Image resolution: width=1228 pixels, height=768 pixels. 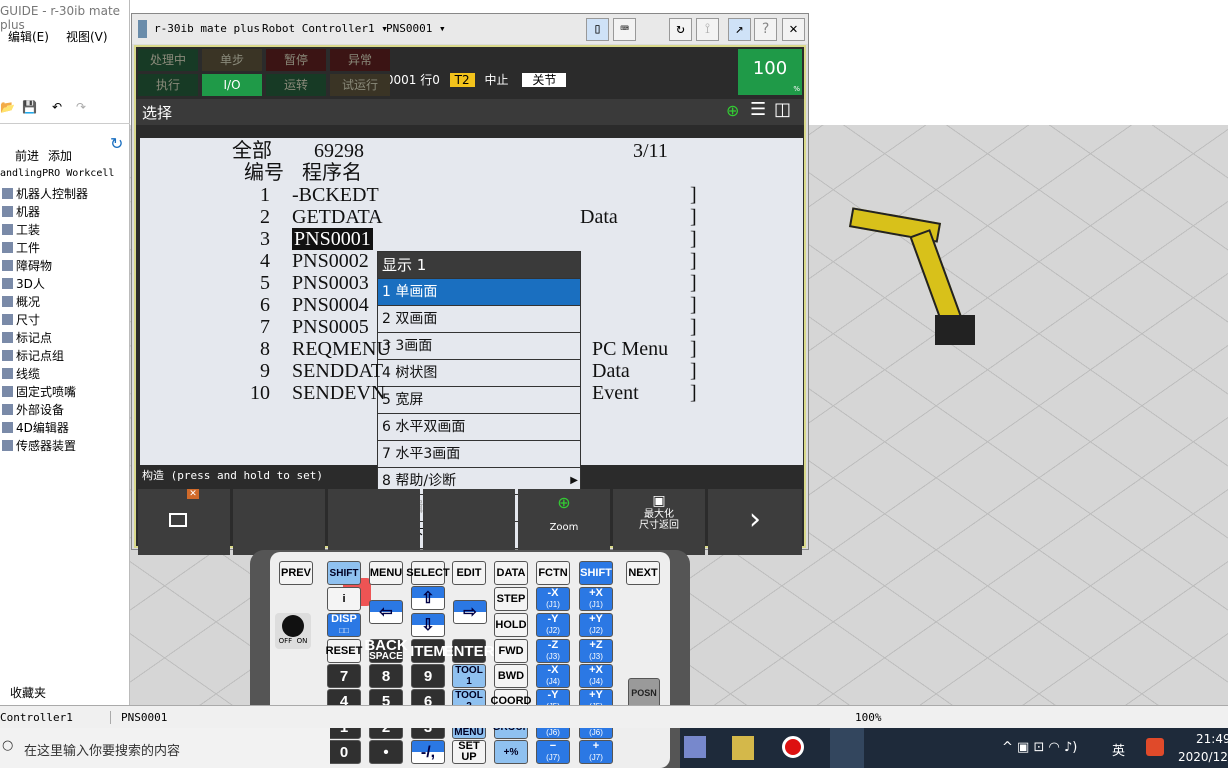 What do you see at coordinates (596, 651) in the screenshot?
I see `key-+z-j3: +Z (J3)` at bounding box center [596, 651].